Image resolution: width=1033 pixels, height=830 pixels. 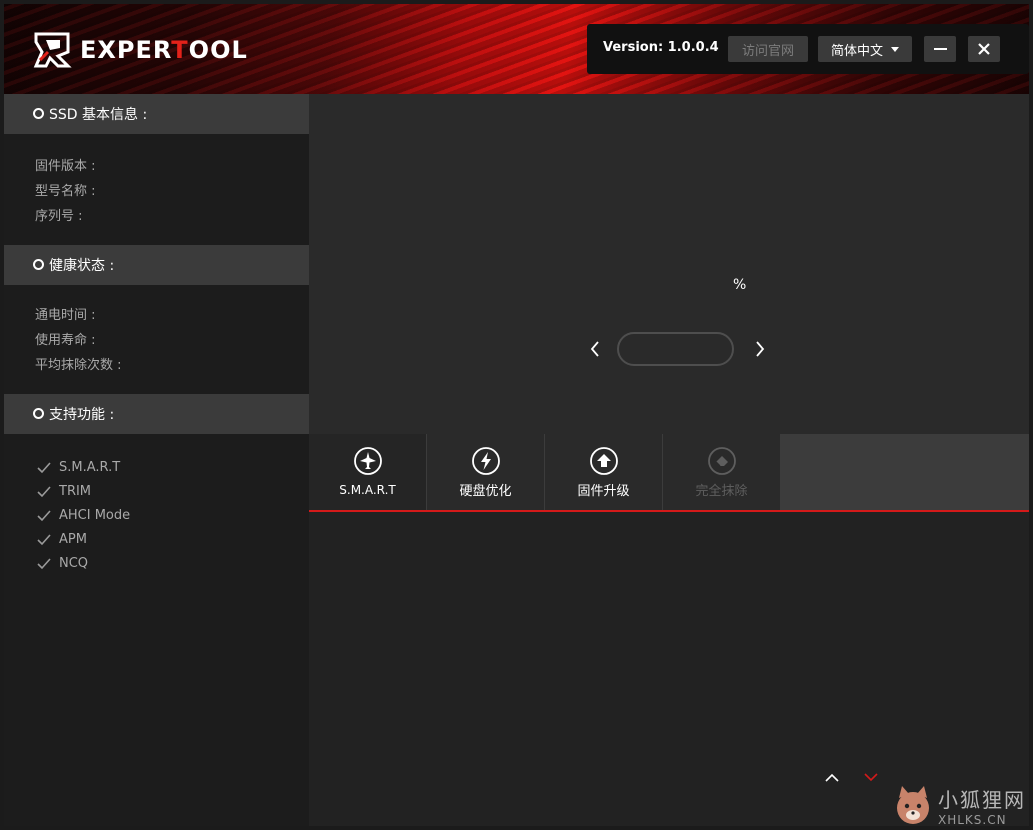 I want to click on feature-label: APM, so click(x=73, y=539).